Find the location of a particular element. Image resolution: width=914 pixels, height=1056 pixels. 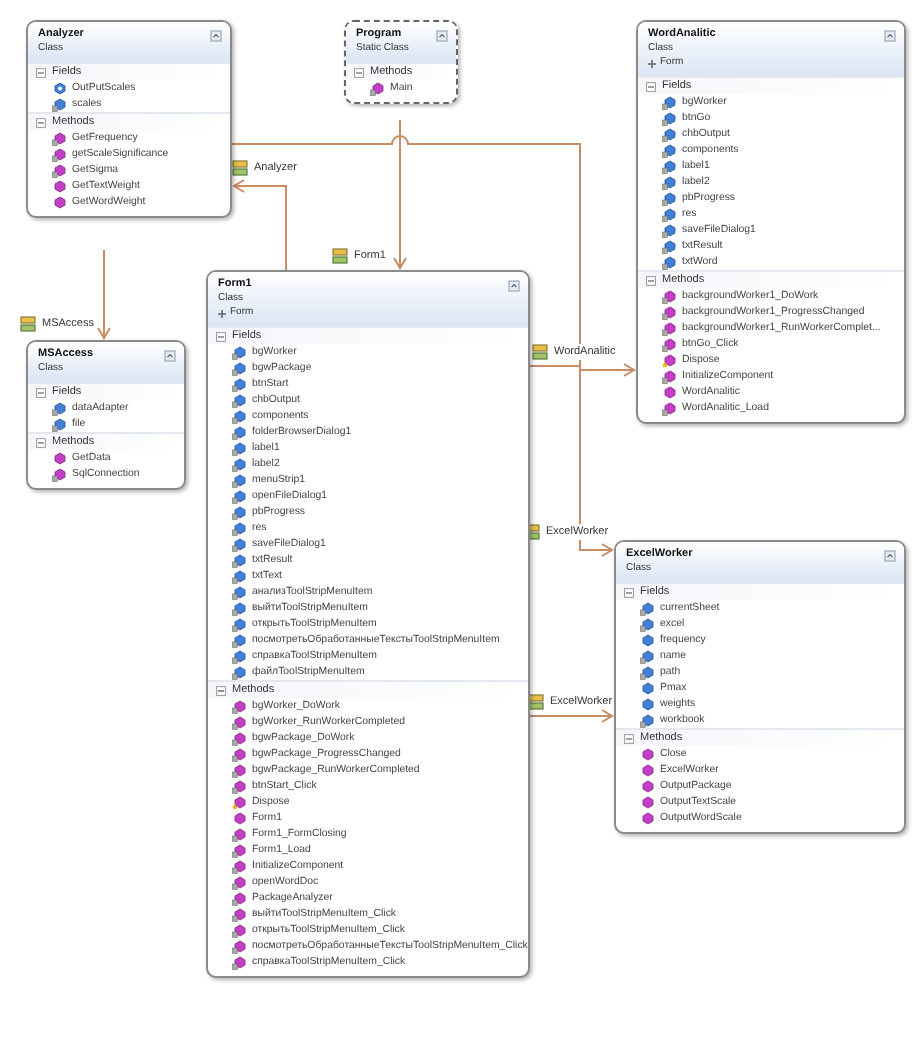

property-icon is located at coordinates (59, 88).